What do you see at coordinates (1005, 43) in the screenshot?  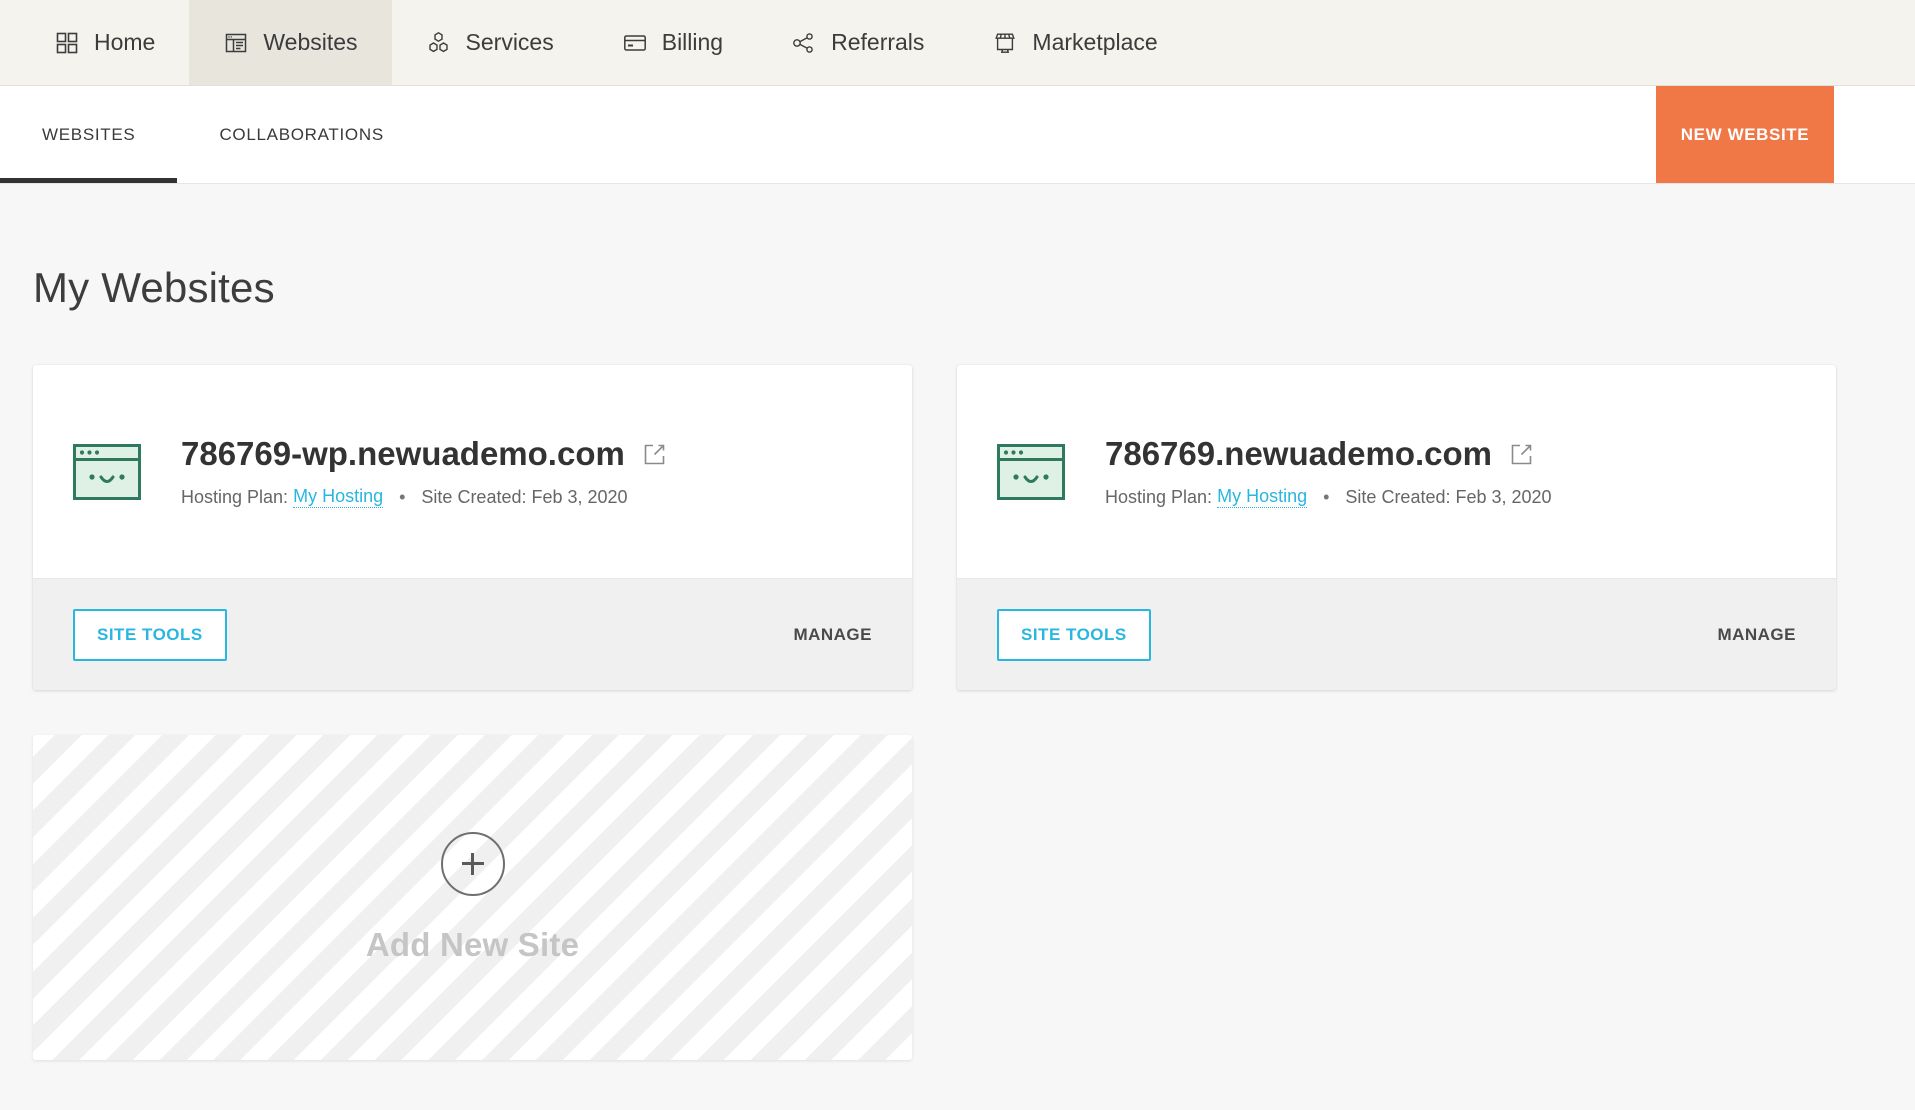 I see `storefront-icon` at bounding box center [1005, 43].